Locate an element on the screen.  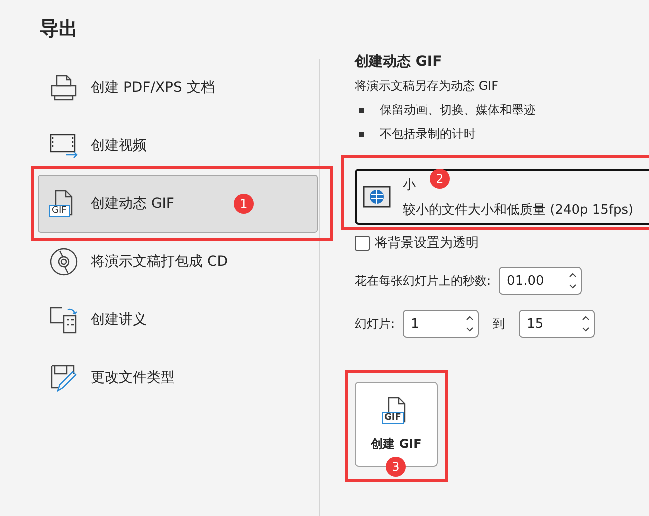
section-heading: 创建动态 GIF is located at coordinates (399, 62).